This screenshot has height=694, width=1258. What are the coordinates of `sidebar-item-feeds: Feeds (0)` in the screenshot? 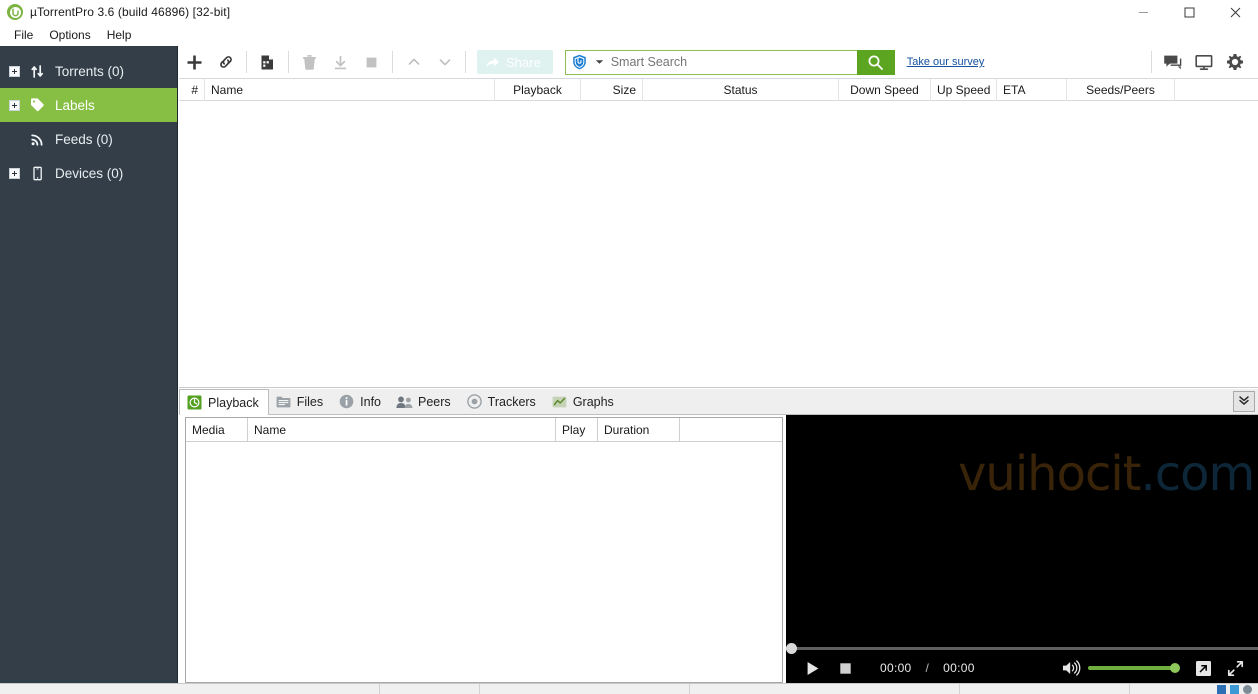 It's located at (88, 139).